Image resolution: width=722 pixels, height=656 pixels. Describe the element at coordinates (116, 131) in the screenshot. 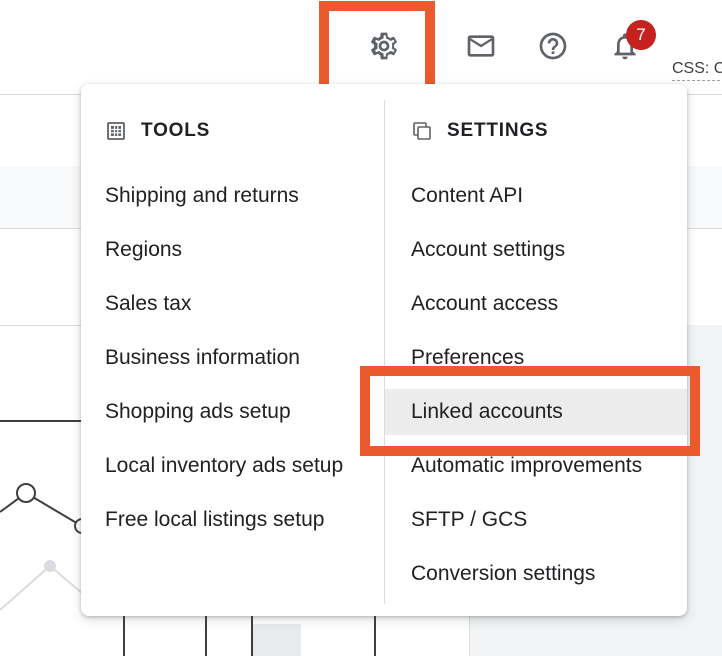

I see `table-icon` at that location.